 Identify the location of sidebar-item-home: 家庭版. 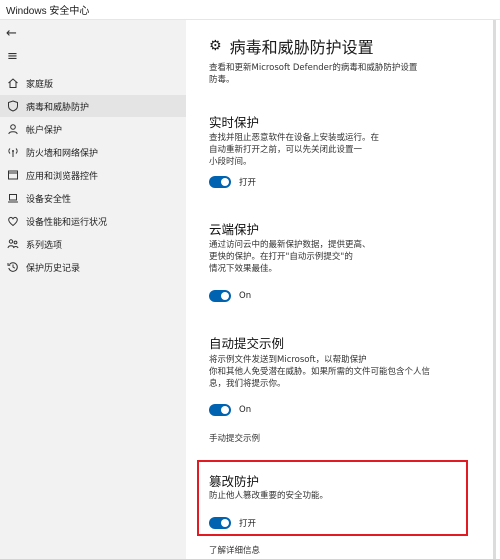
(93, 83).